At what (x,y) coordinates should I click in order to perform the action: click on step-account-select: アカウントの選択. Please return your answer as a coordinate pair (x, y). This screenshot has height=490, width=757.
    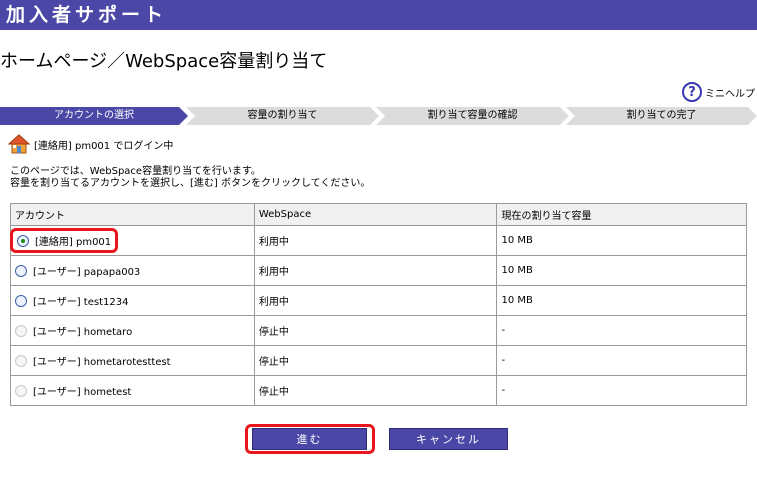
    Looking at the image, I should click on (94, 116).